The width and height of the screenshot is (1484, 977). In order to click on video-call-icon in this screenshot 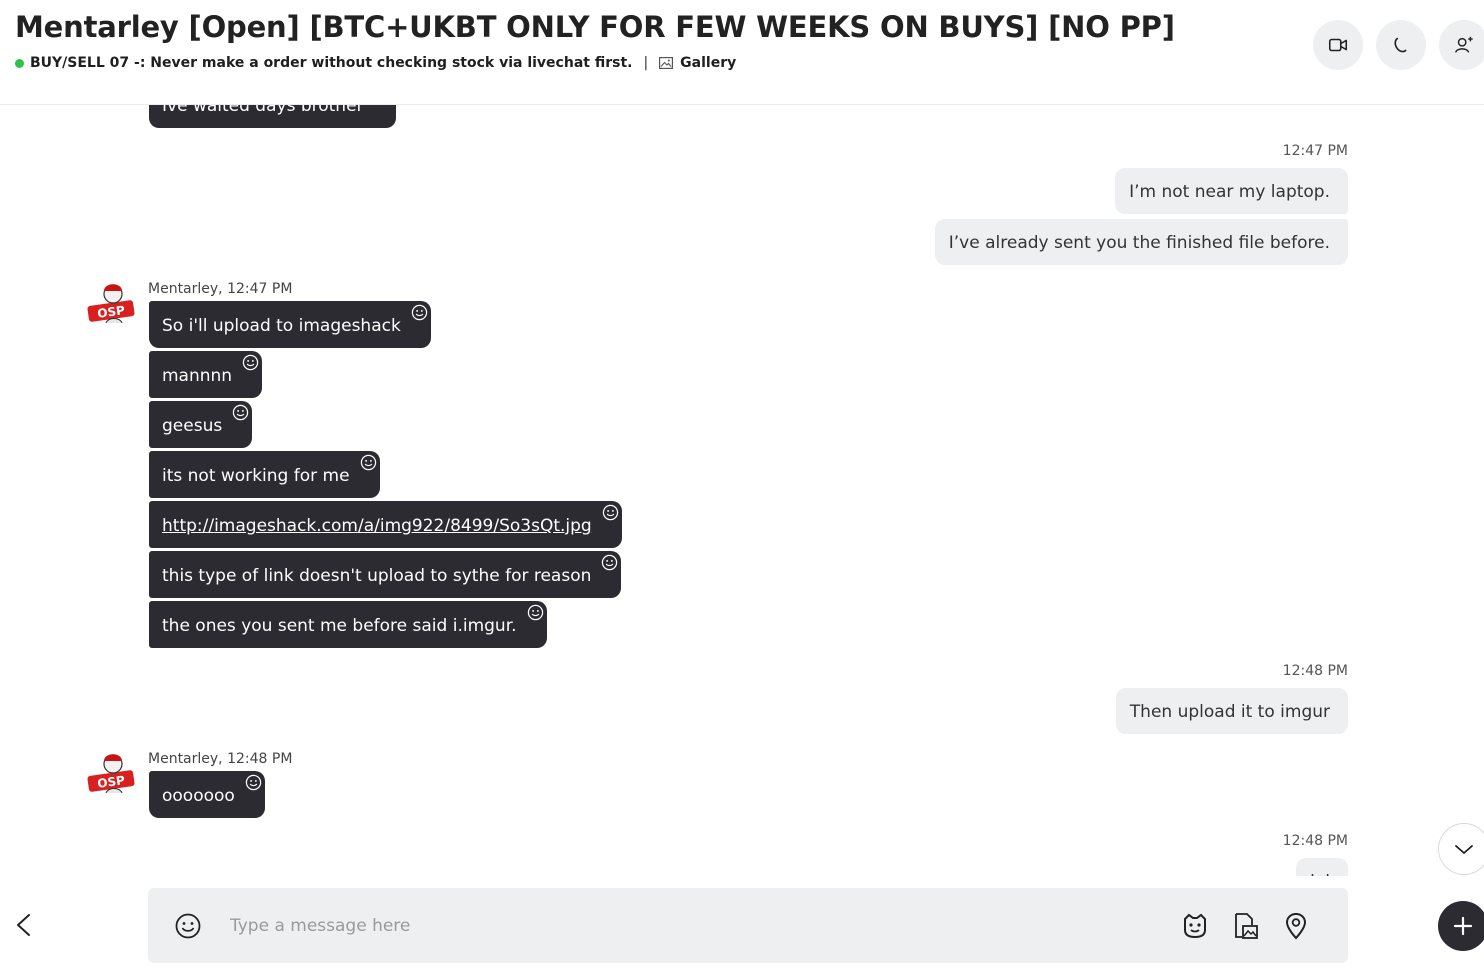, I will do `click(1338, 45)`.